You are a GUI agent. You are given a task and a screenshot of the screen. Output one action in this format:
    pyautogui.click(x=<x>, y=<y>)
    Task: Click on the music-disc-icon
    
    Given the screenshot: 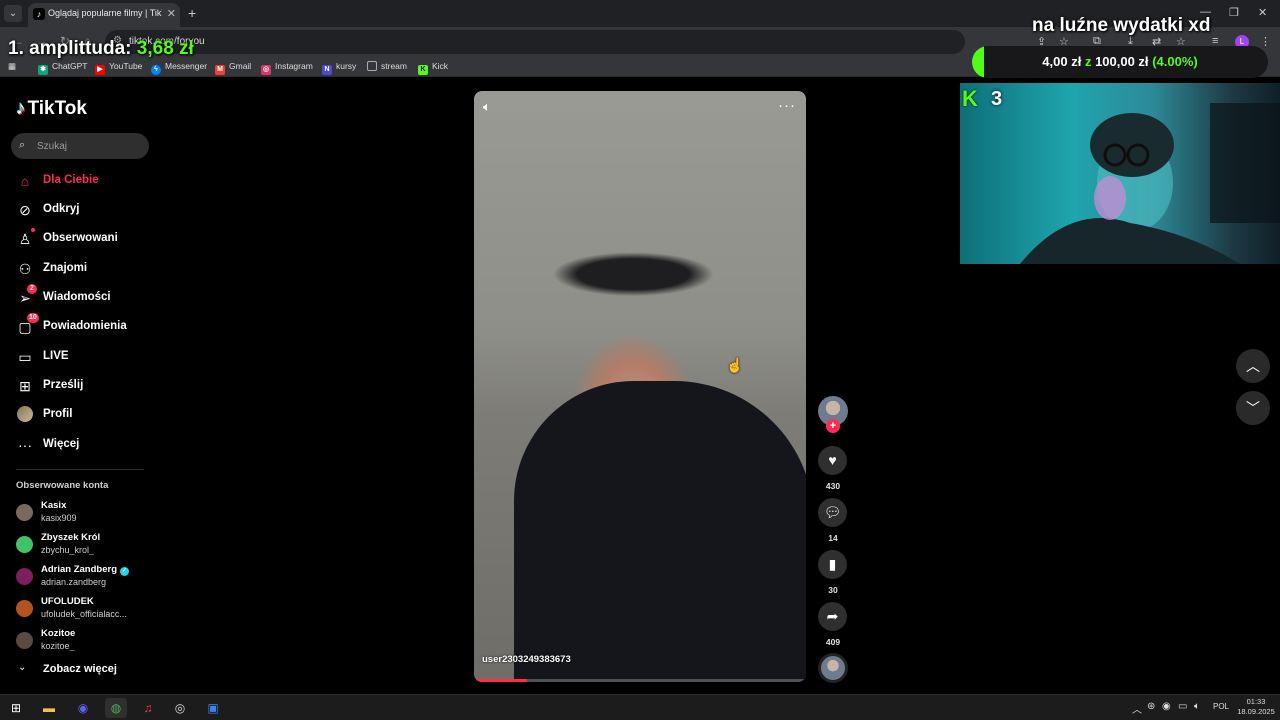 What is the action you would take?
    pyautogui.click(x=833, y=668)
    